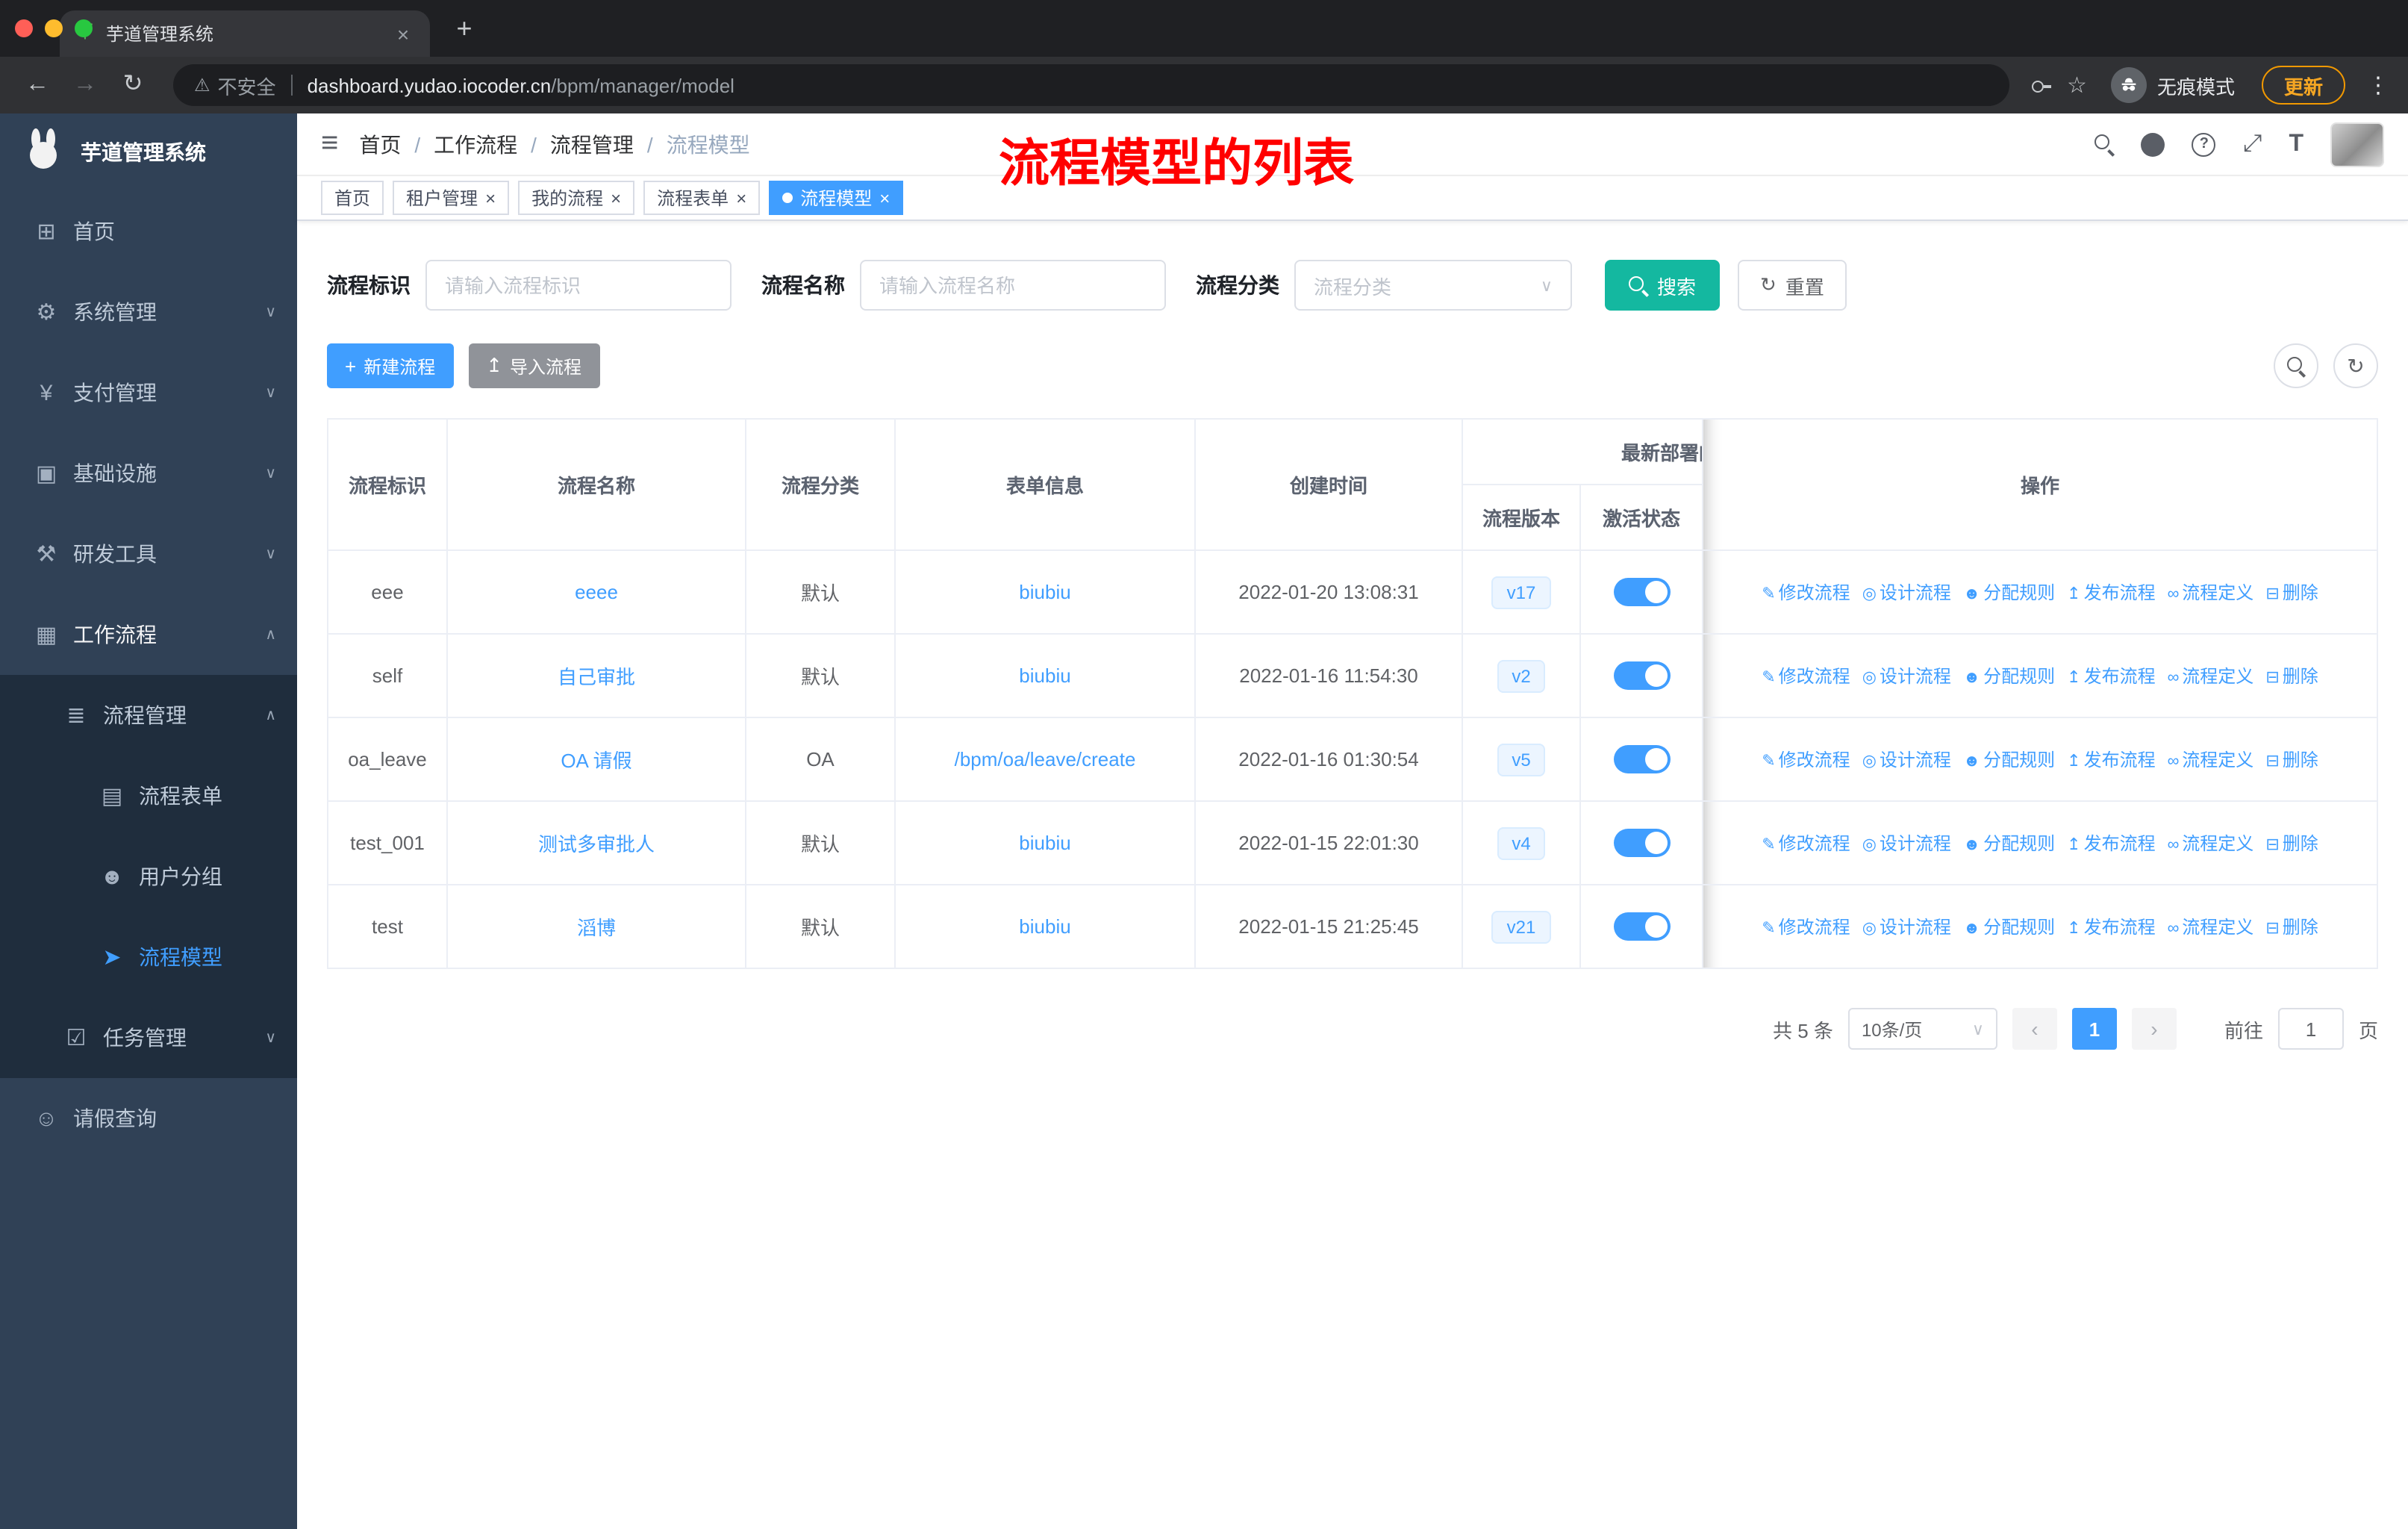 The image size is (2408, 1529). I want to click on toggle-search-button, so click(2296, 365).